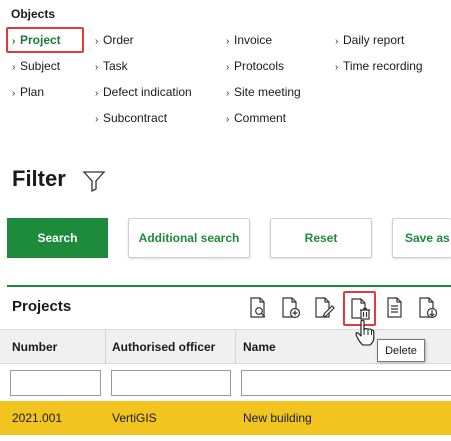 This screenshot has width=451, height=441. I want to click on search-button: Search, so click(57, 238).